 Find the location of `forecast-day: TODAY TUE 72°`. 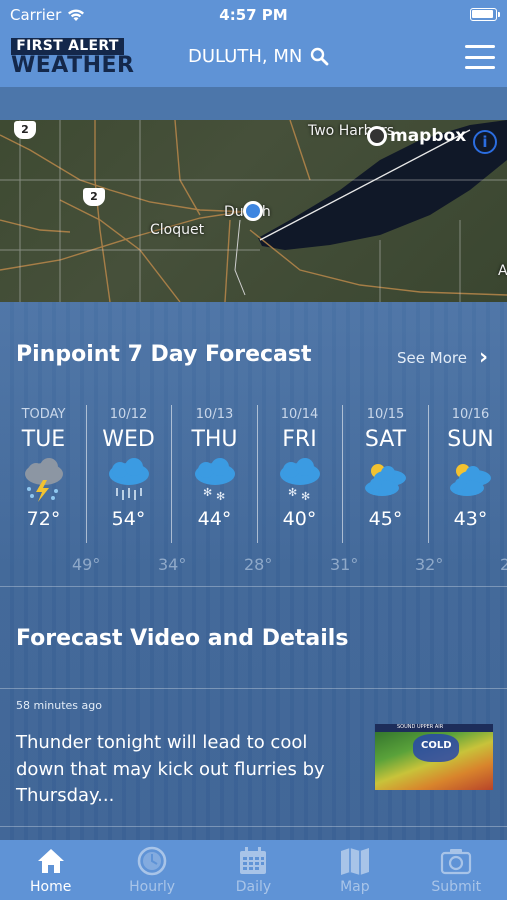

forecast-day: TODAY TUE 72° is located at coordinates (43, 475).